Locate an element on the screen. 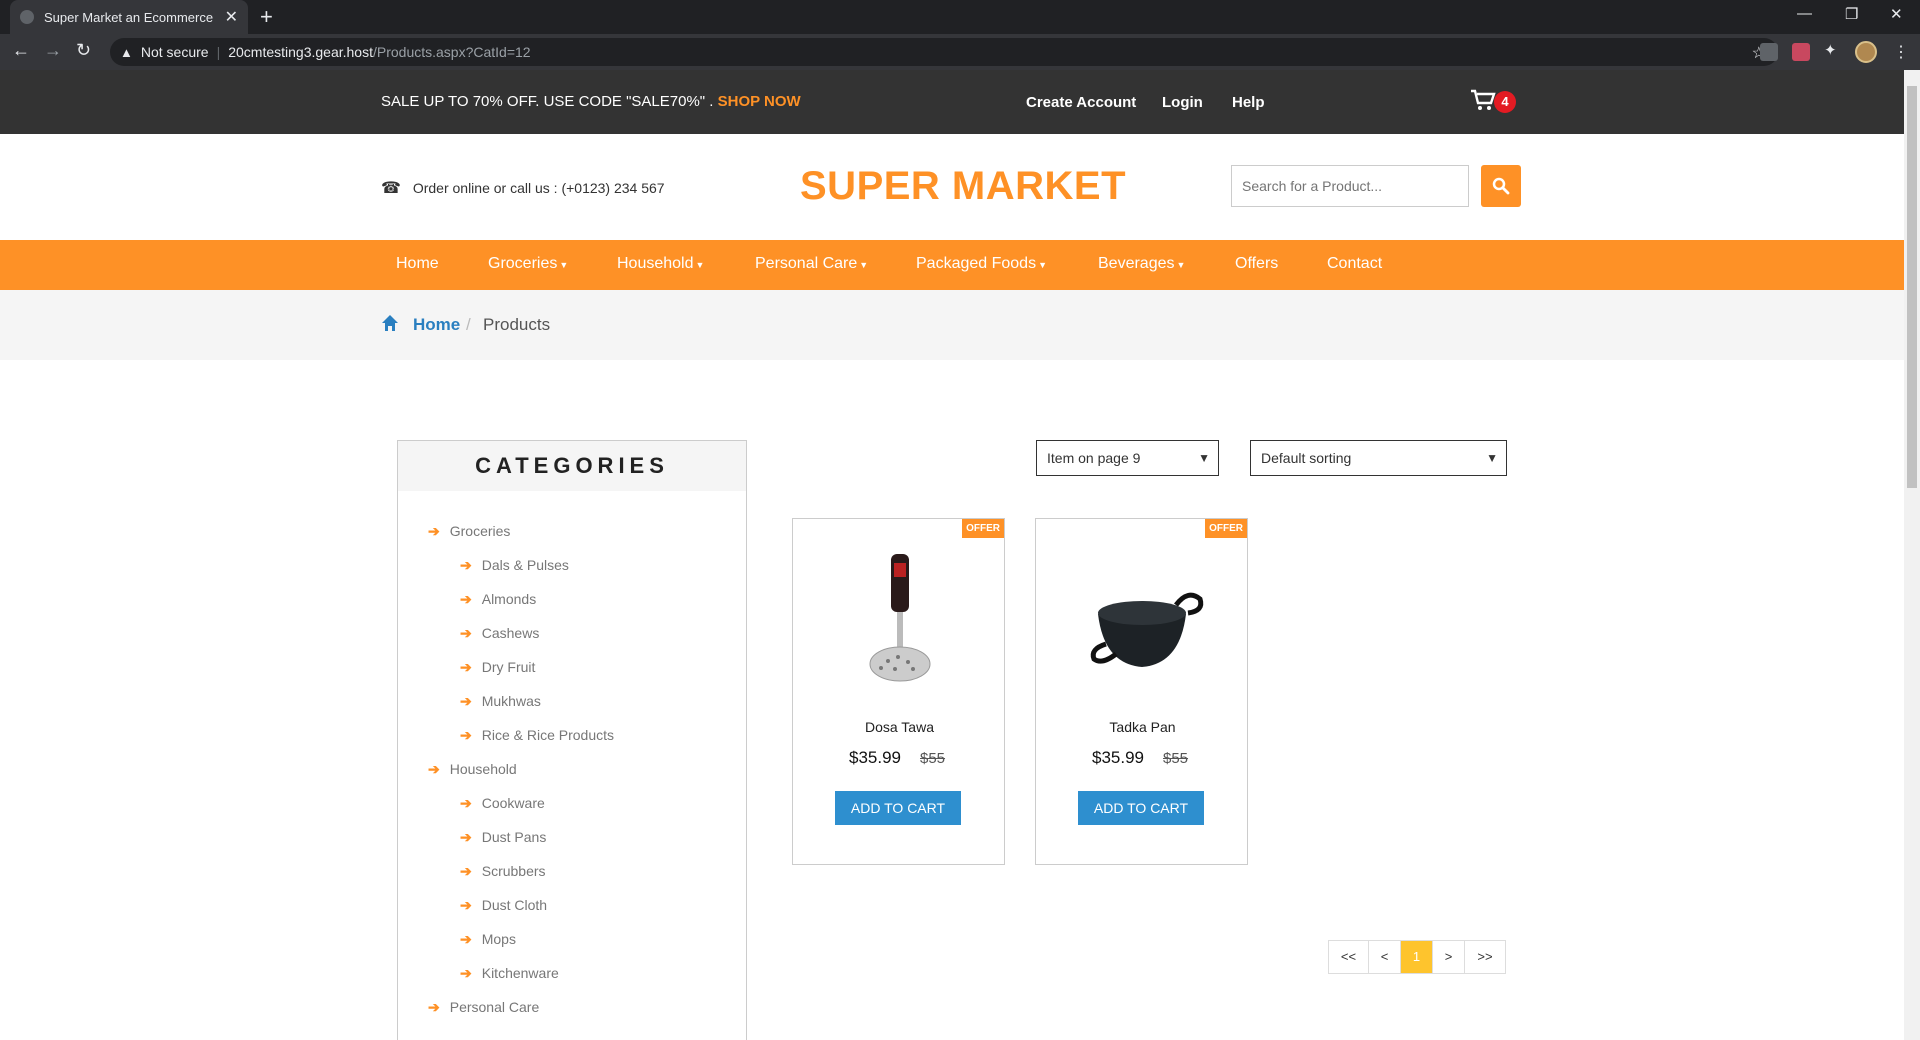 This screenshot has width=1920, height=1040. search-input is located at coordinates (1350, 186).